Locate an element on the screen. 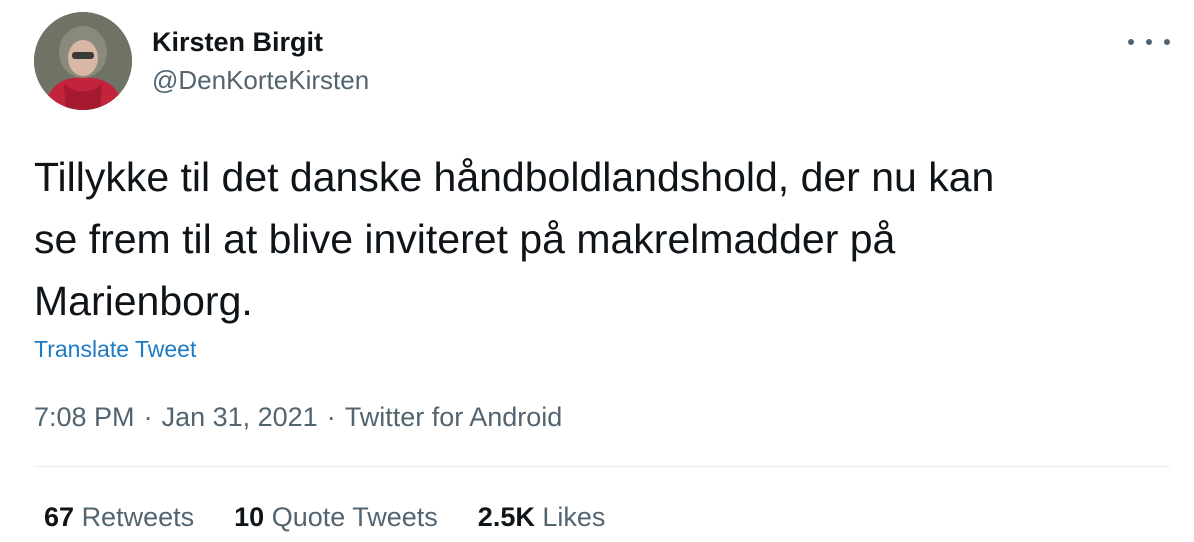 The width and height of the screenshot is (1194, 542). likes-label: Likes is located at coordinates (574, 517).